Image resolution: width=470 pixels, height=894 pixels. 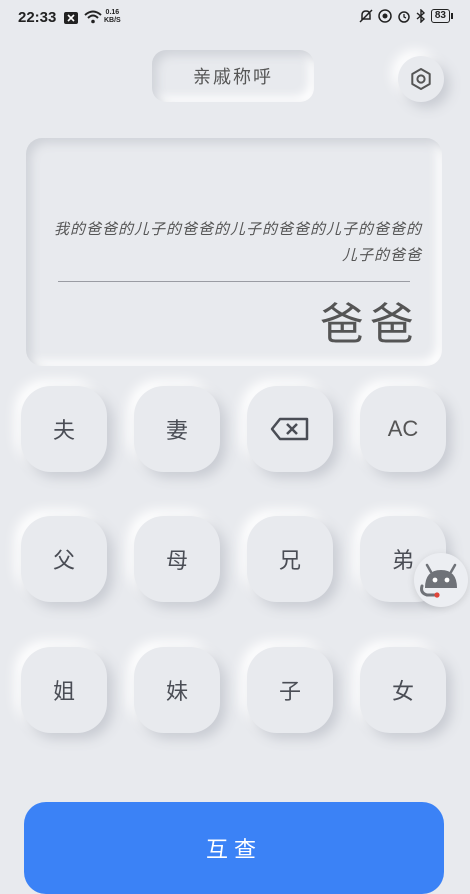 I want to click on network-speed-unit: KB/S, so click(x=112, y=20).